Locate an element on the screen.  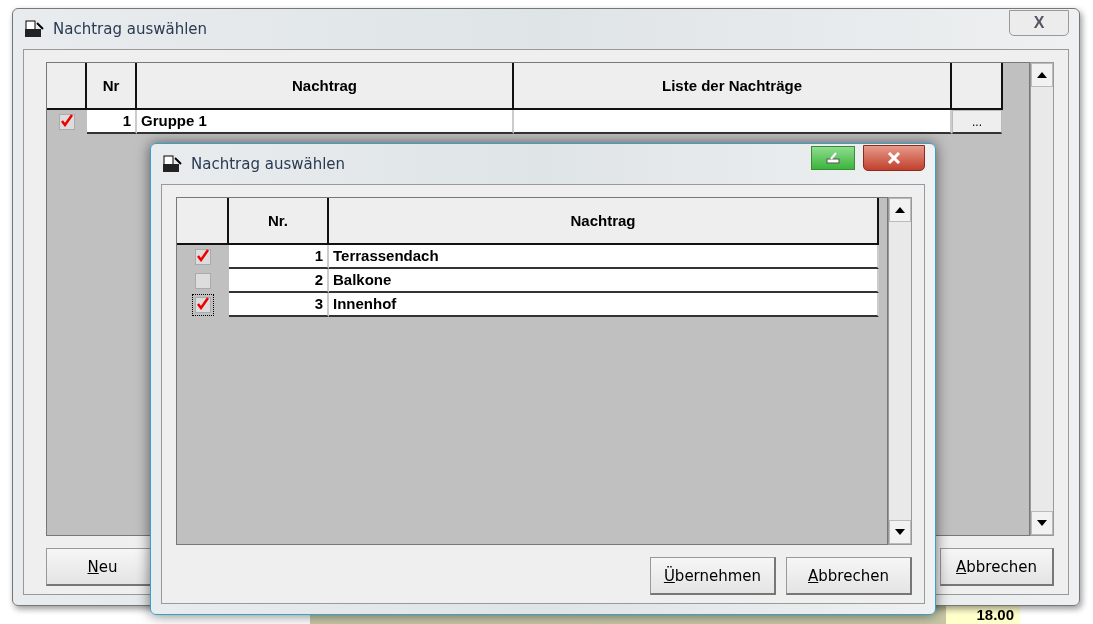
table-cell: Gruppe 1 is located at coordinates (325, 122).